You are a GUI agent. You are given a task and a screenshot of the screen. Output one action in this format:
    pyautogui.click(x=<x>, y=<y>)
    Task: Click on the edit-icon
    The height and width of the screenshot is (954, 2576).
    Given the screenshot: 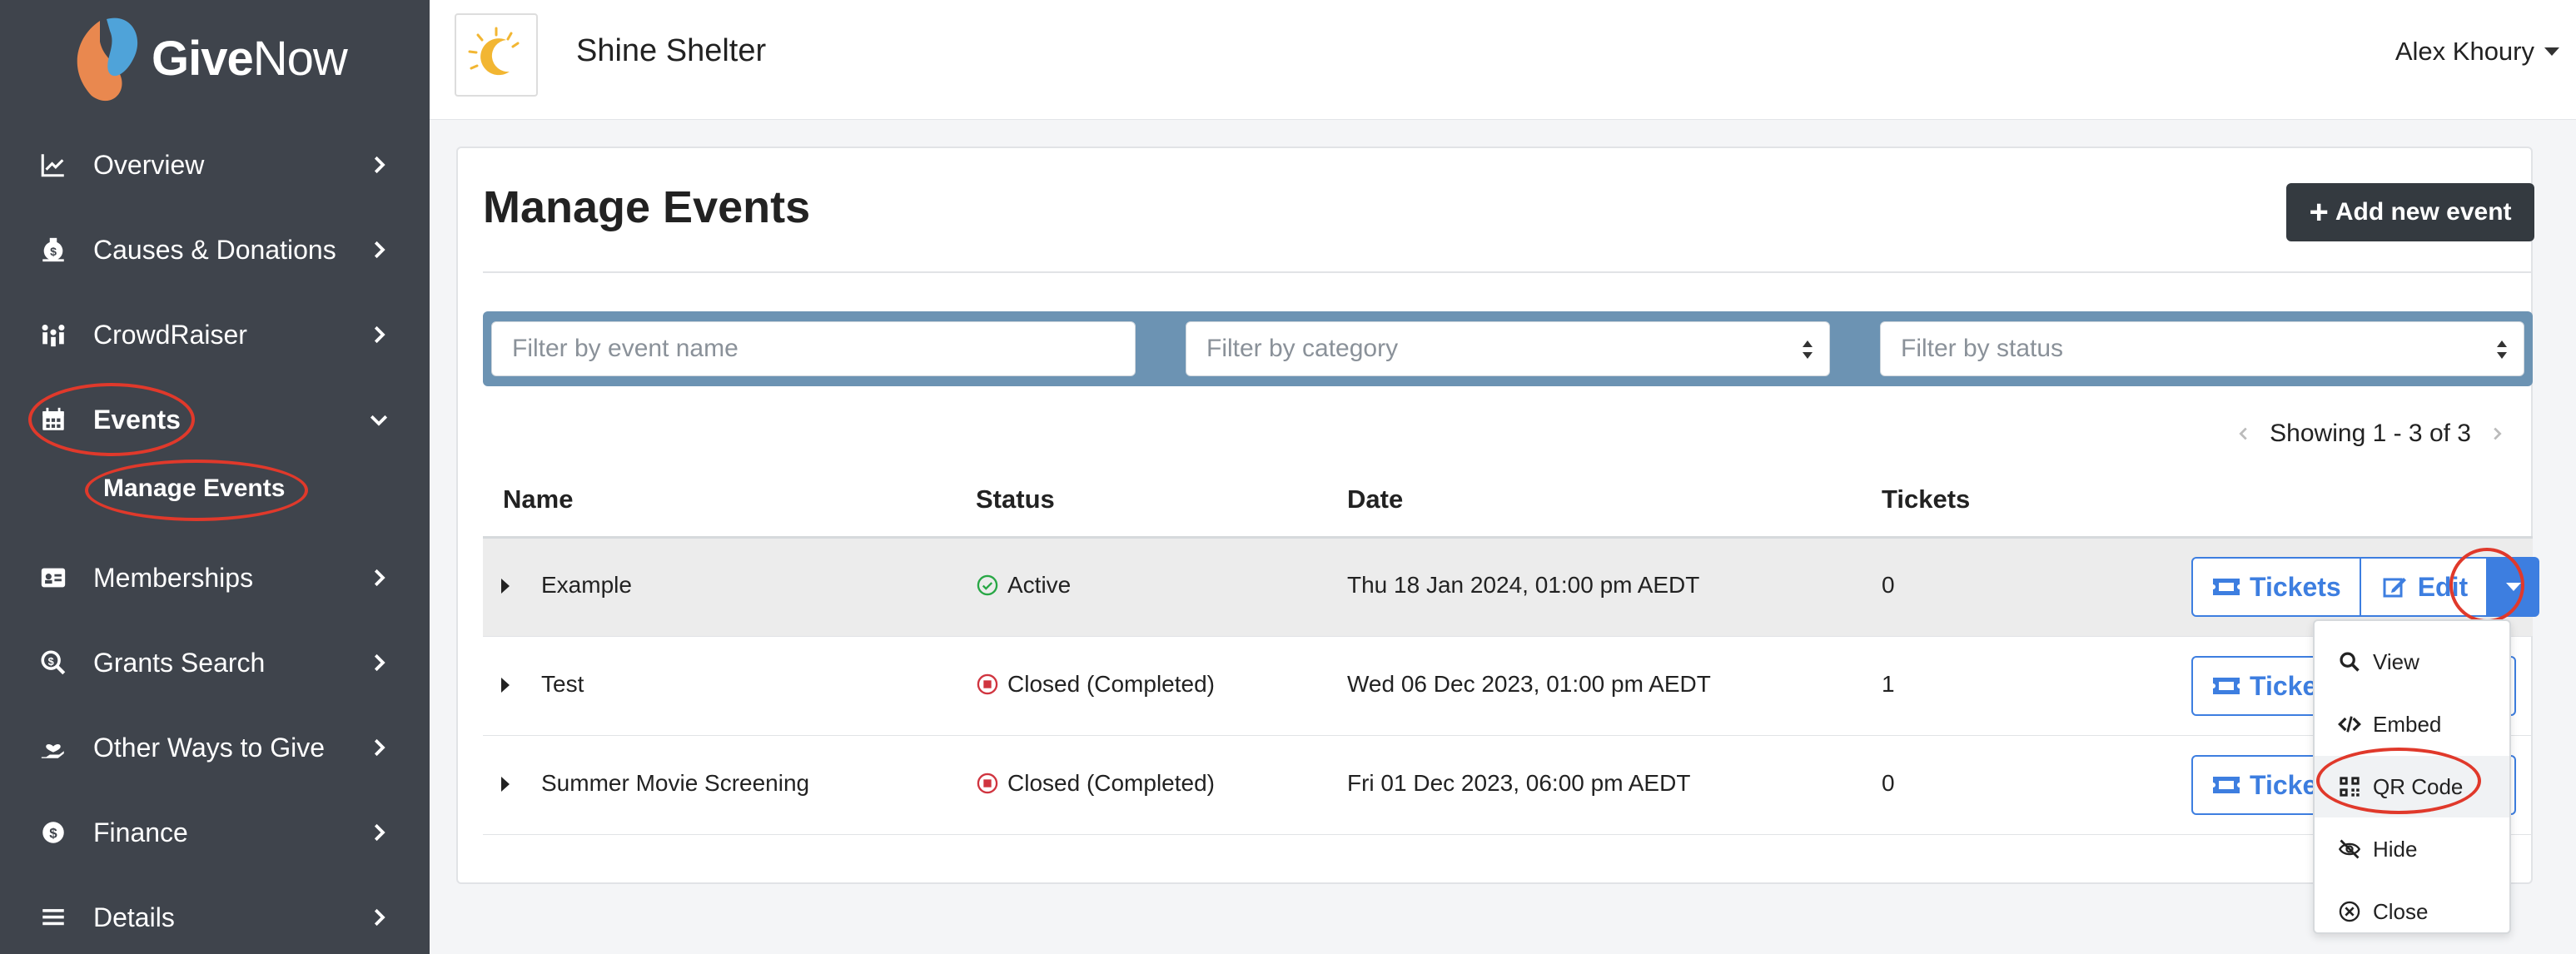 What is the action you would take?
    pyautogui.click(x=2394, y=588)
    